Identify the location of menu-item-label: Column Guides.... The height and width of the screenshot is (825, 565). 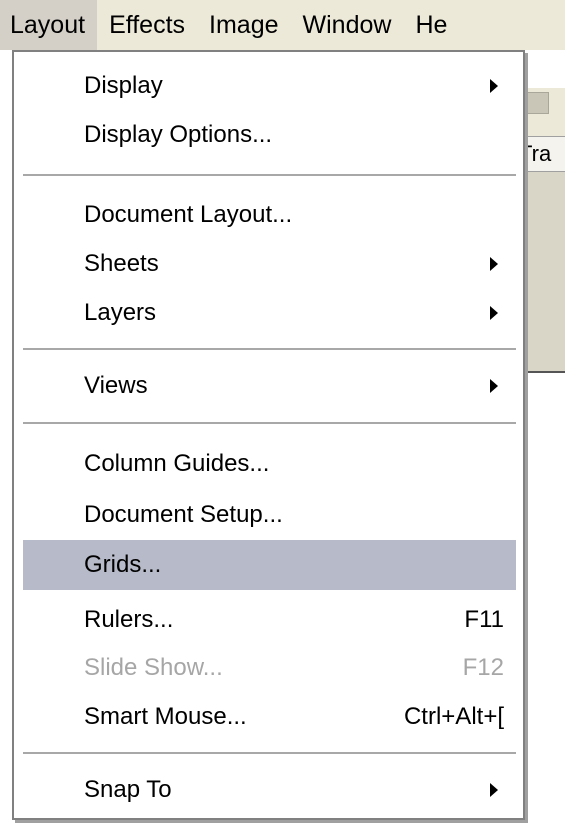
(177, 463).